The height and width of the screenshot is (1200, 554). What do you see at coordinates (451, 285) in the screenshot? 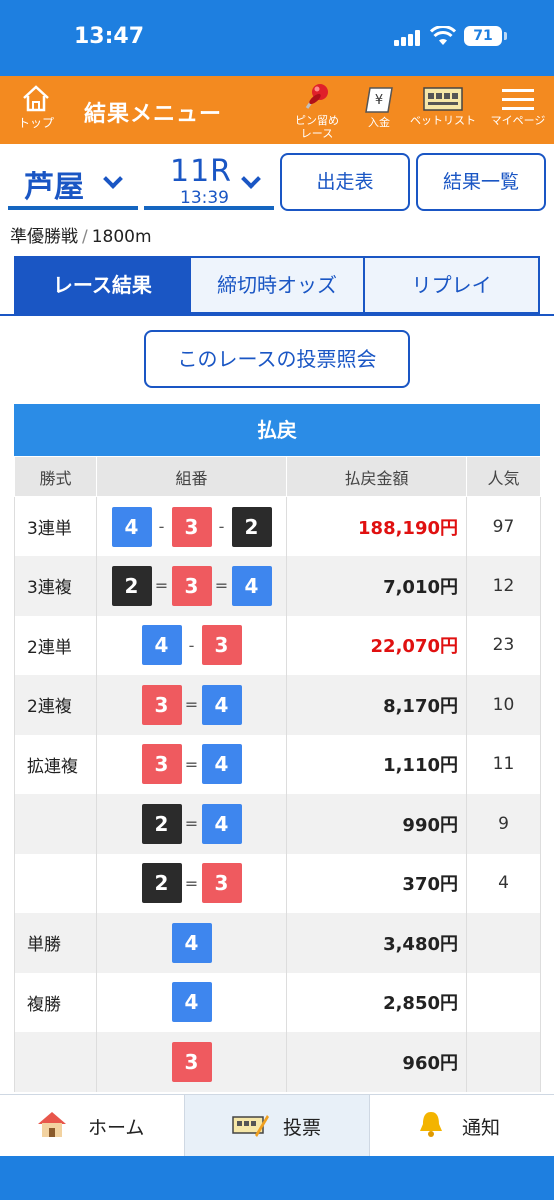
I see `tab-replay: リプレイ` at bounding box center [451, 285].